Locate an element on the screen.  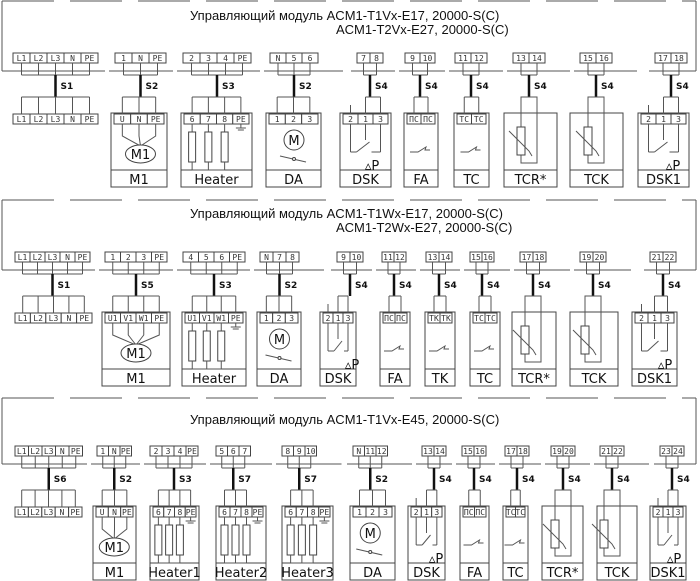
terminal-label: 20 is located at coordinates (569, 451).